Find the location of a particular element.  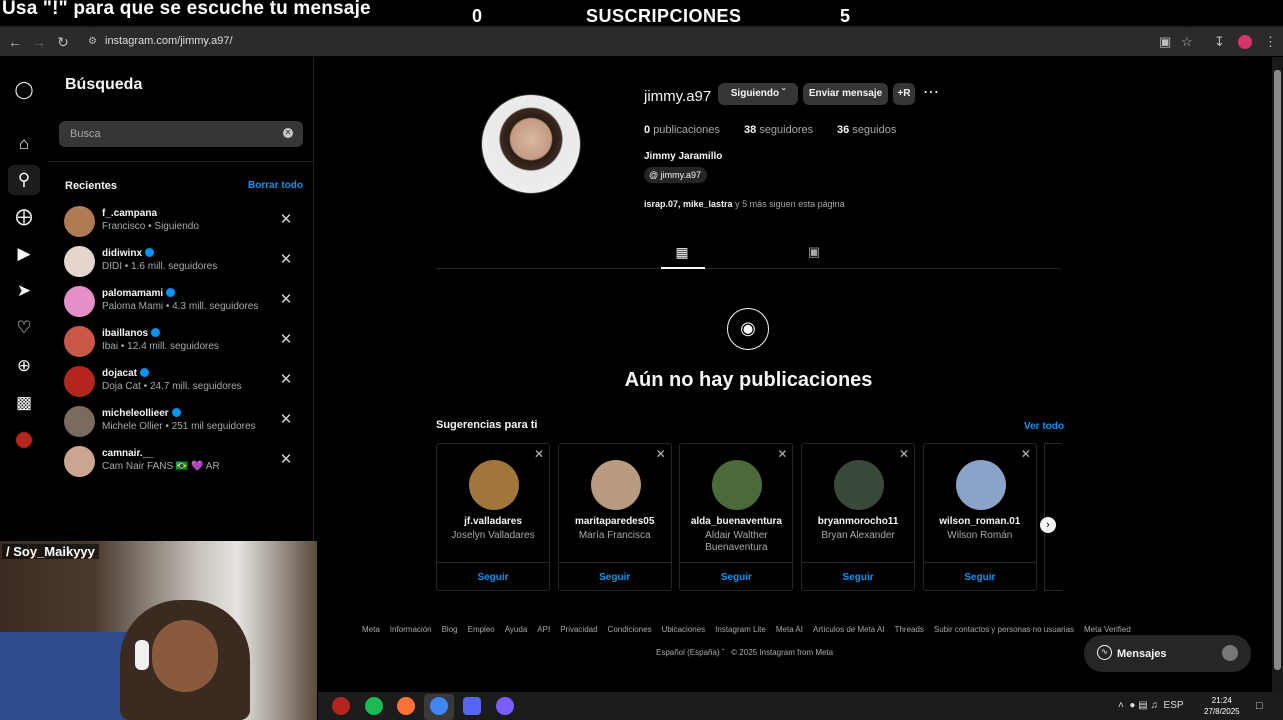

footer-link: Meta Verified is located at coordinates (1107, 629).